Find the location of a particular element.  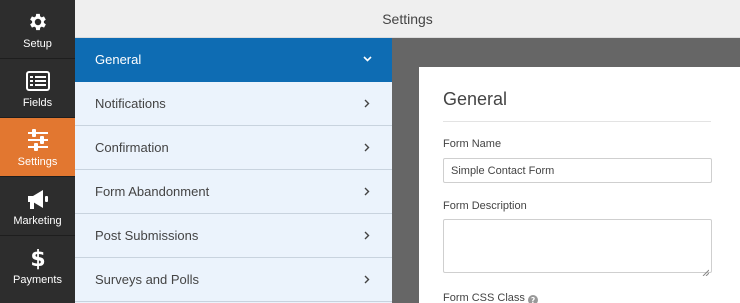

form-description-textarea is located at coordinates (577, 248).